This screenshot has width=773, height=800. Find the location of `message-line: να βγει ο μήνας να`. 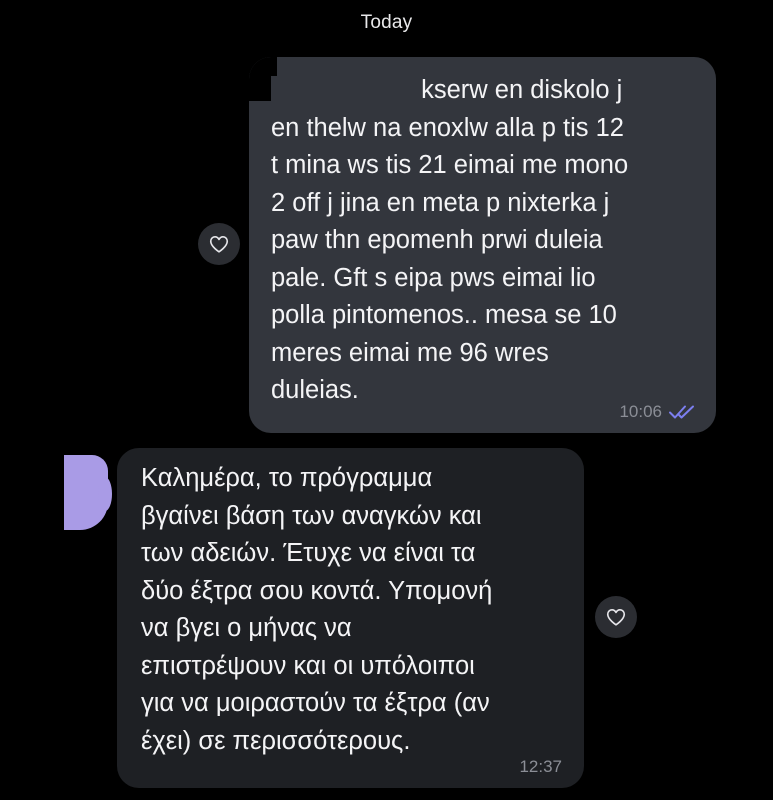

message-line: να βγει ο μήνας να is located at coordinates (246, 628).